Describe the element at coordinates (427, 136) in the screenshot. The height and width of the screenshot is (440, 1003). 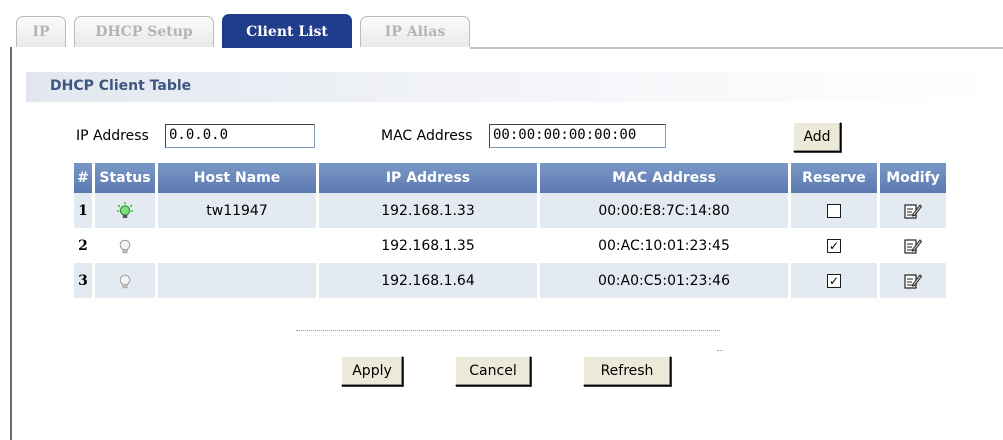
I see `mac-address-label: MAC Address` at that location.